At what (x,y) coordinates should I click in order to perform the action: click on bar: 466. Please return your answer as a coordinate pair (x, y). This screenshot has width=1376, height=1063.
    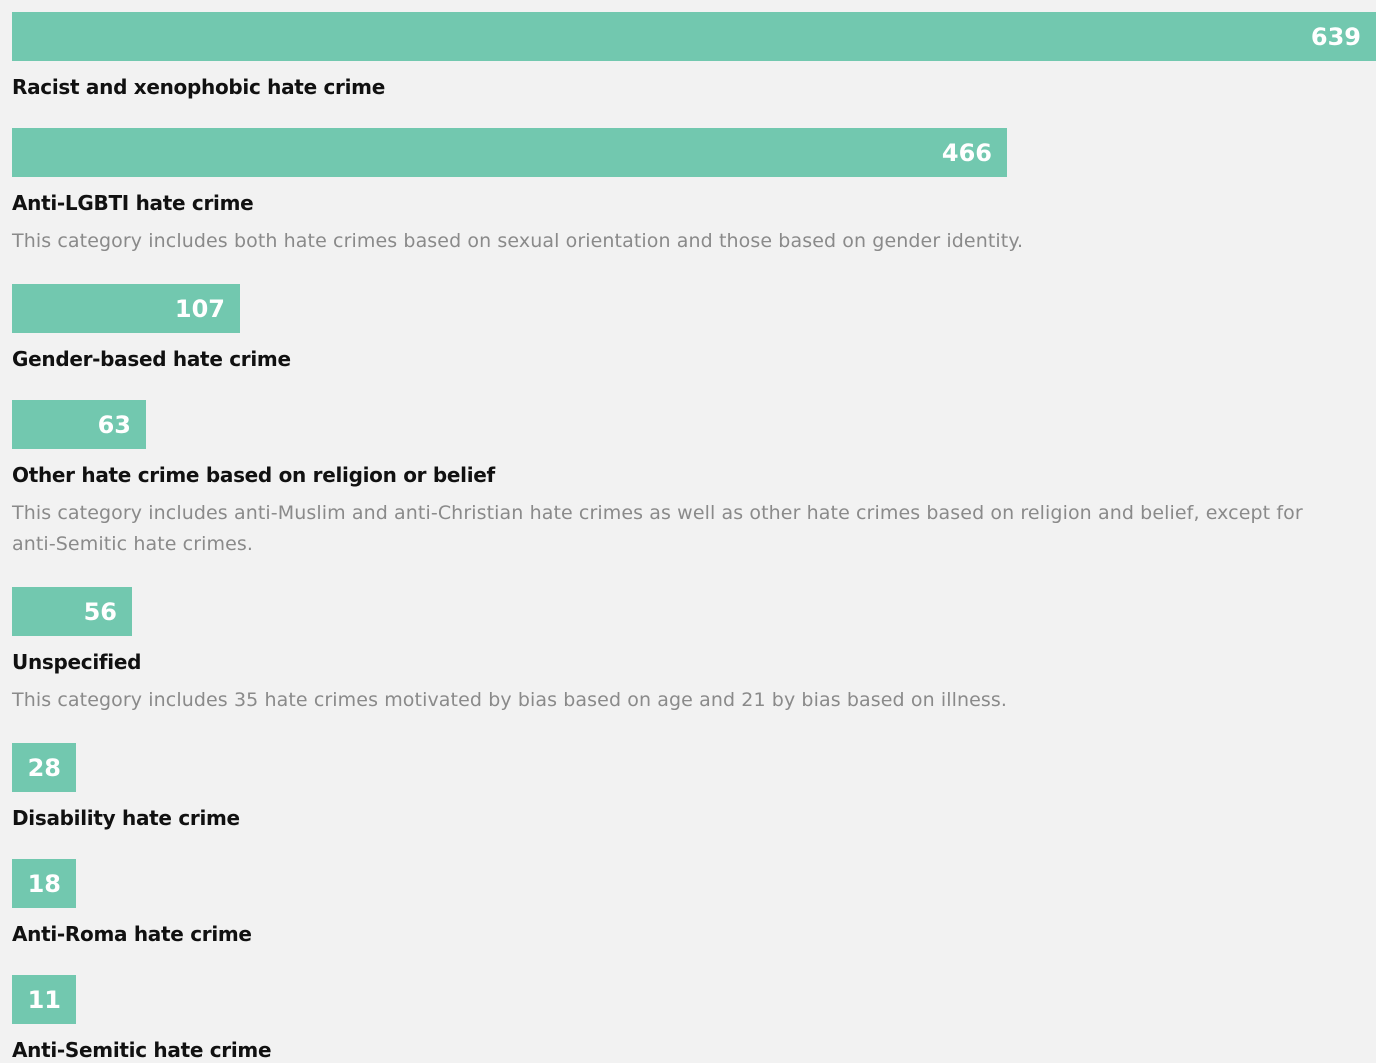
    Looking at the image, I should click on (509, 152).